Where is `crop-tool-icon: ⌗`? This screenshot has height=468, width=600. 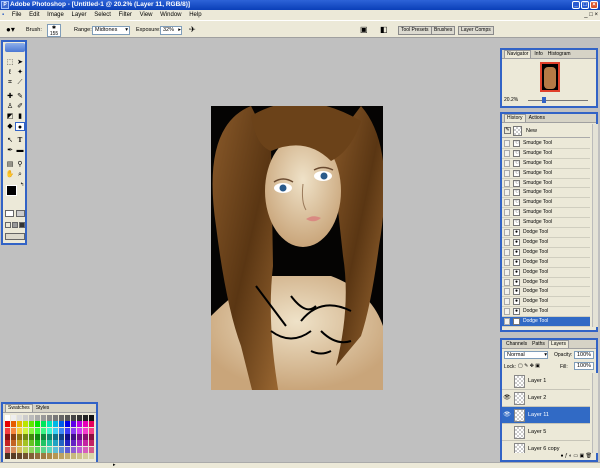 crop-tool-icon: ⌗ is located at coordinates (10, 82).